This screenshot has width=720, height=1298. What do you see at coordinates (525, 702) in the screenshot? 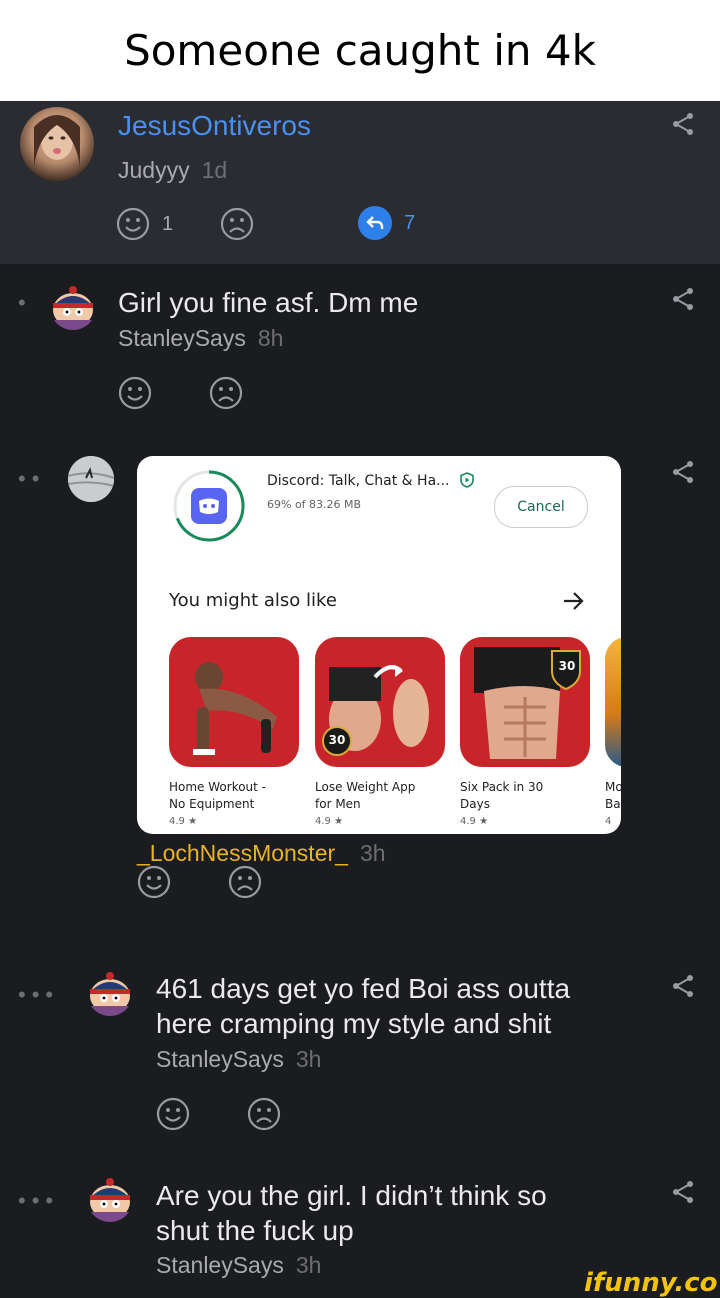
I see `app-icon-six-pack: 30` at bounding box center [525, 702].